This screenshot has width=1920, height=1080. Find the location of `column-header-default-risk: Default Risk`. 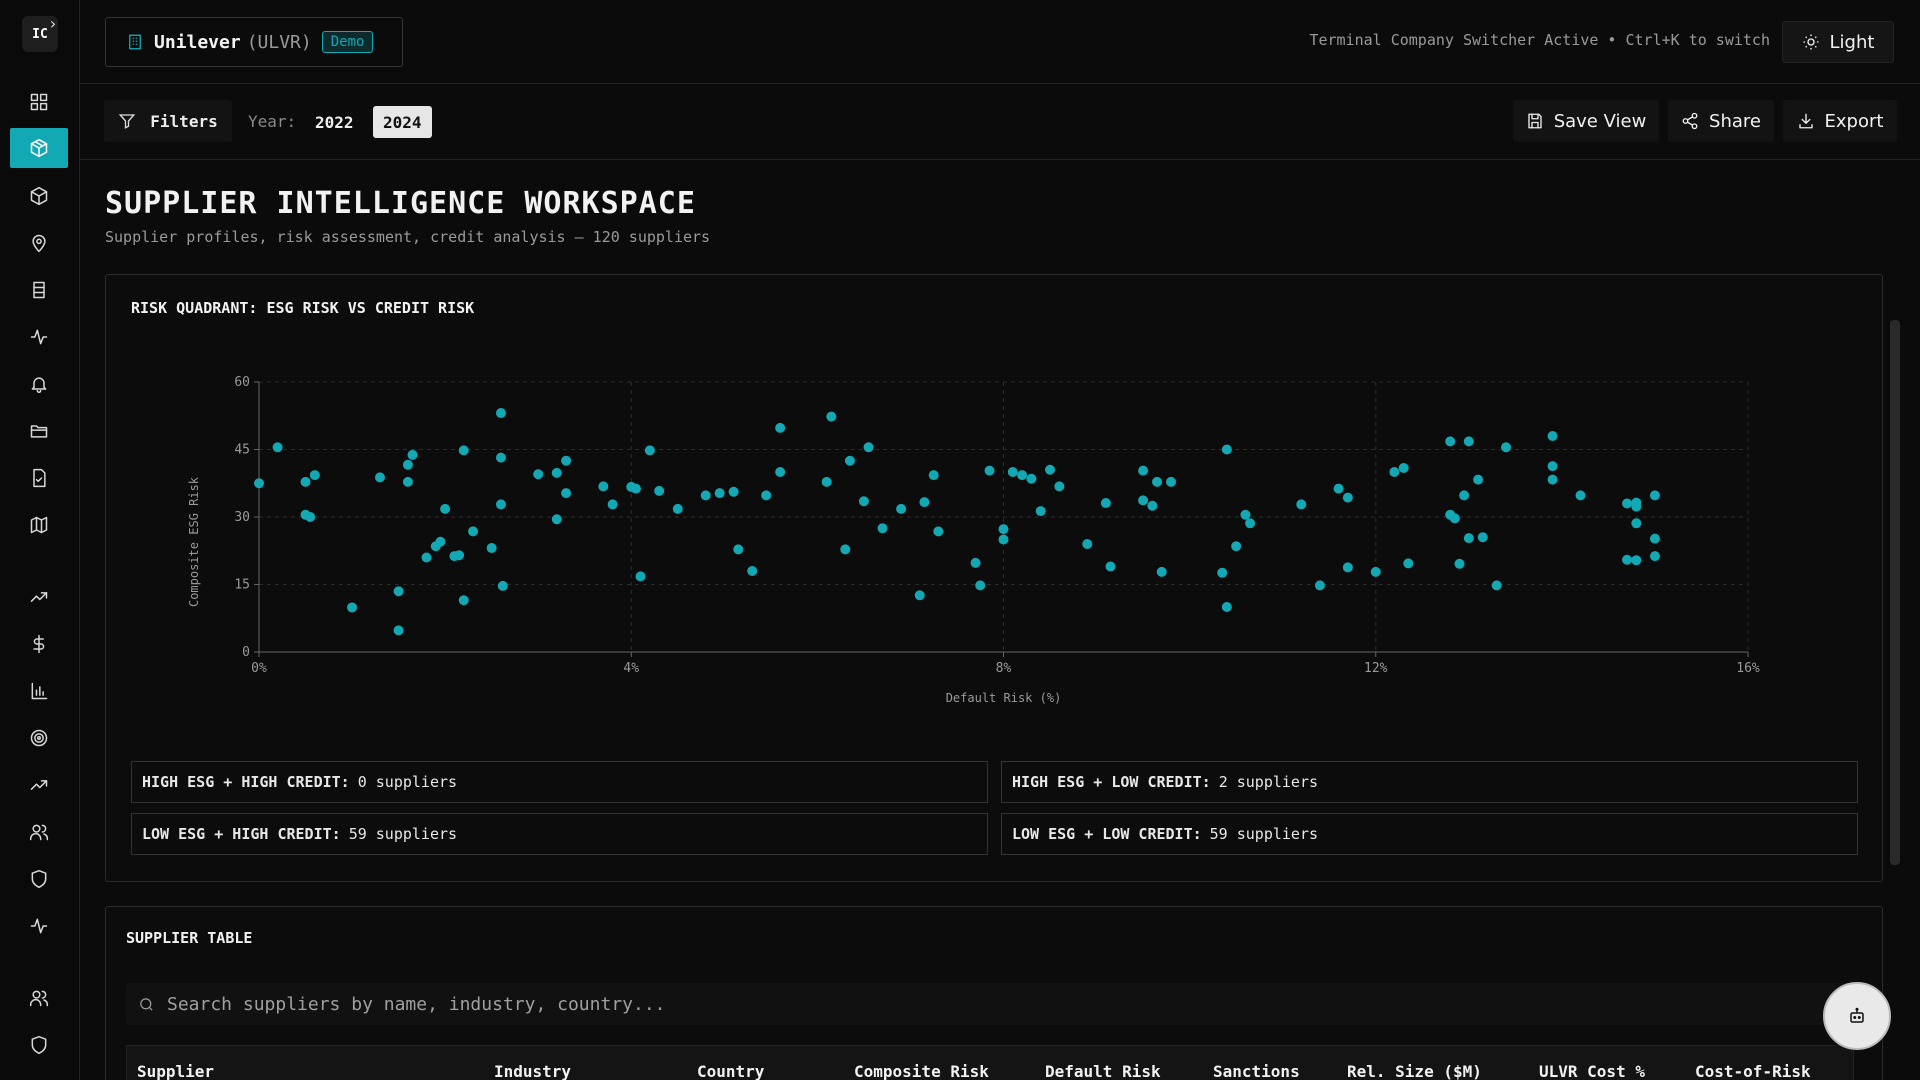

column-header-default-risk: Default Risk is located at coordinates (1103, 1071).